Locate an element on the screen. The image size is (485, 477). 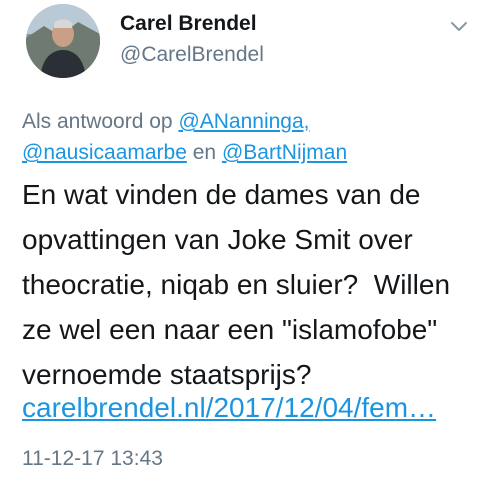
tweet-timestamp: 11-12-17 13:43 is located at coordinates (92, 459).